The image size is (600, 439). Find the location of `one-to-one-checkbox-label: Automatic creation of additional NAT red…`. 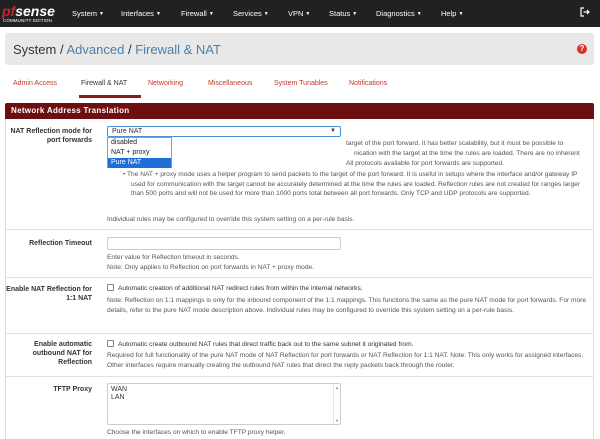

one-to-one-checkbox-label: Automatic creation of additional NAT red… is located at coordinates (240, 288).